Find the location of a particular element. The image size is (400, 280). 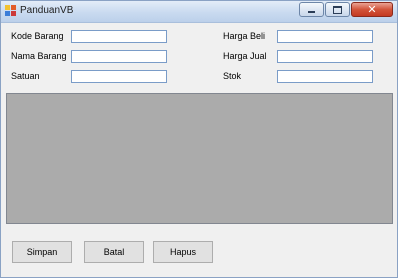

caption-buttons: ✕ is located at coordinates (346, 9).